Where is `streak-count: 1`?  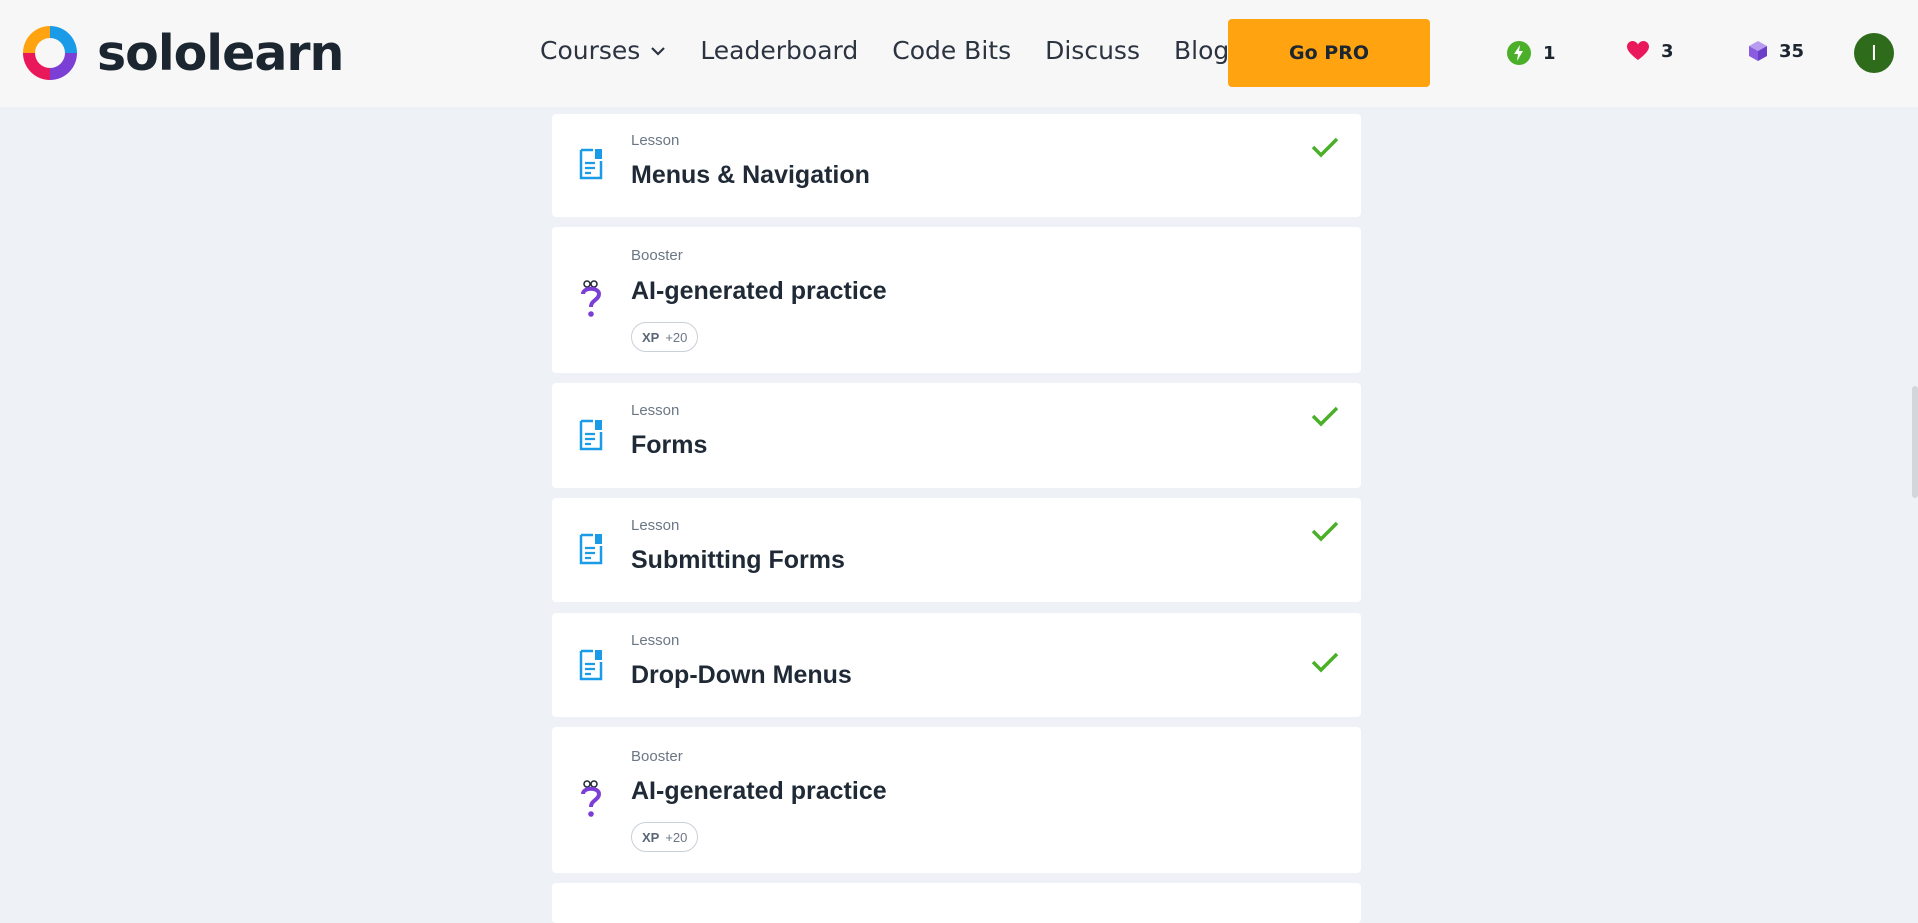
streak-count: 1 is located at coordinates (1549, 53).